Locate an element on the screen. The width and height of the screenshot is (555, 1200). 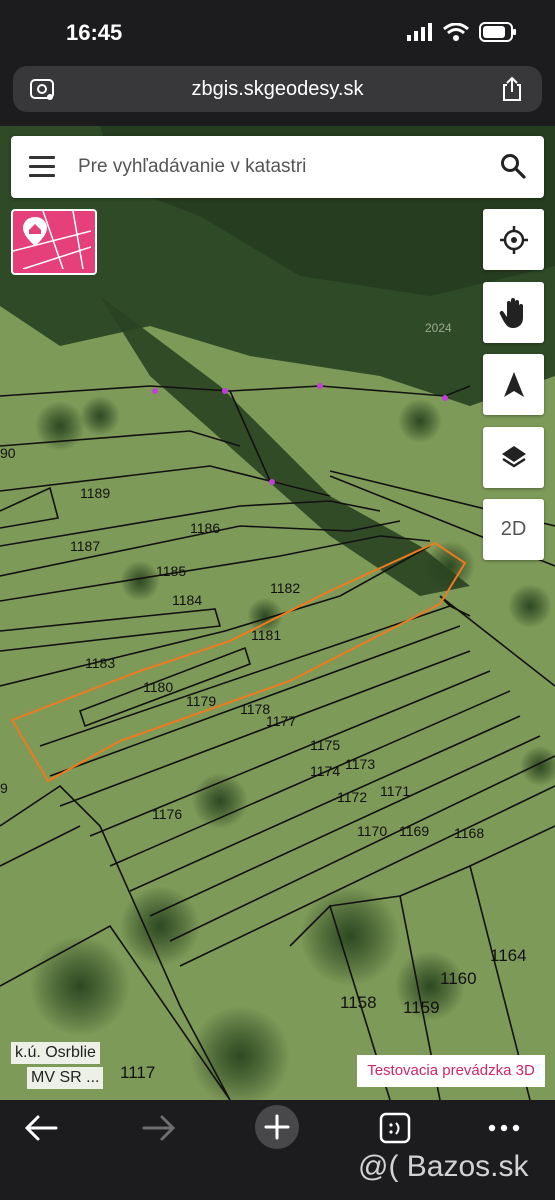
parcel-label: 1169 is located at coordinates (414, 831).